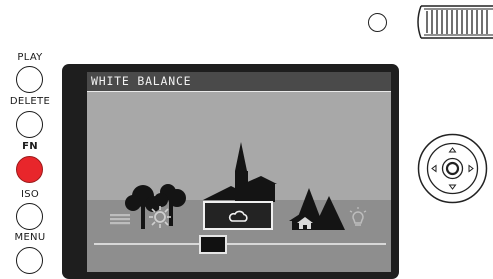  Describe the element at coordinates (240, 244) in the screenshot. I see `wb-slider-track` at that location.